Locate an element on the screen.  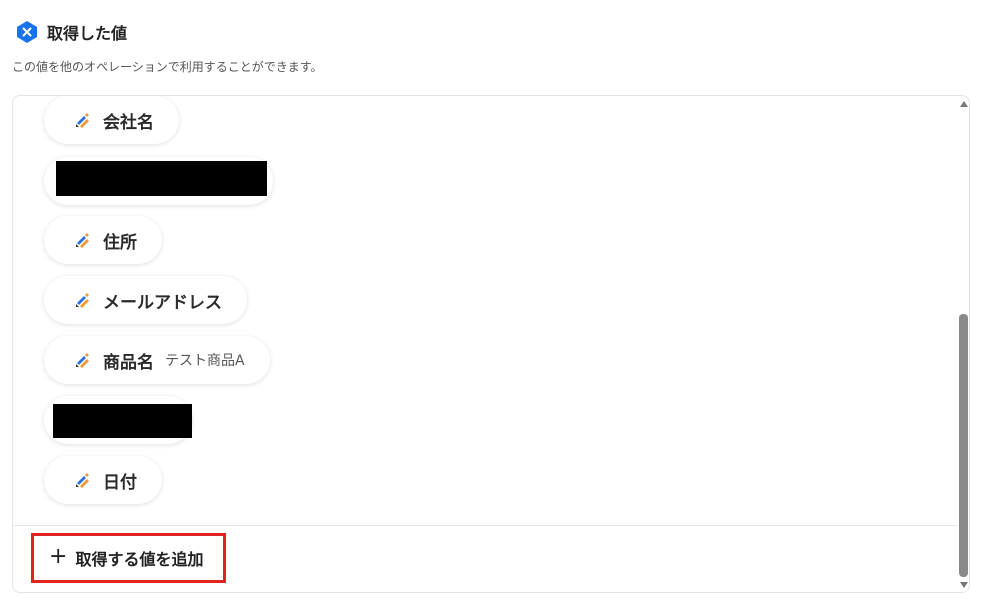
field-label: 住所 is located at coordinates (120, 242).